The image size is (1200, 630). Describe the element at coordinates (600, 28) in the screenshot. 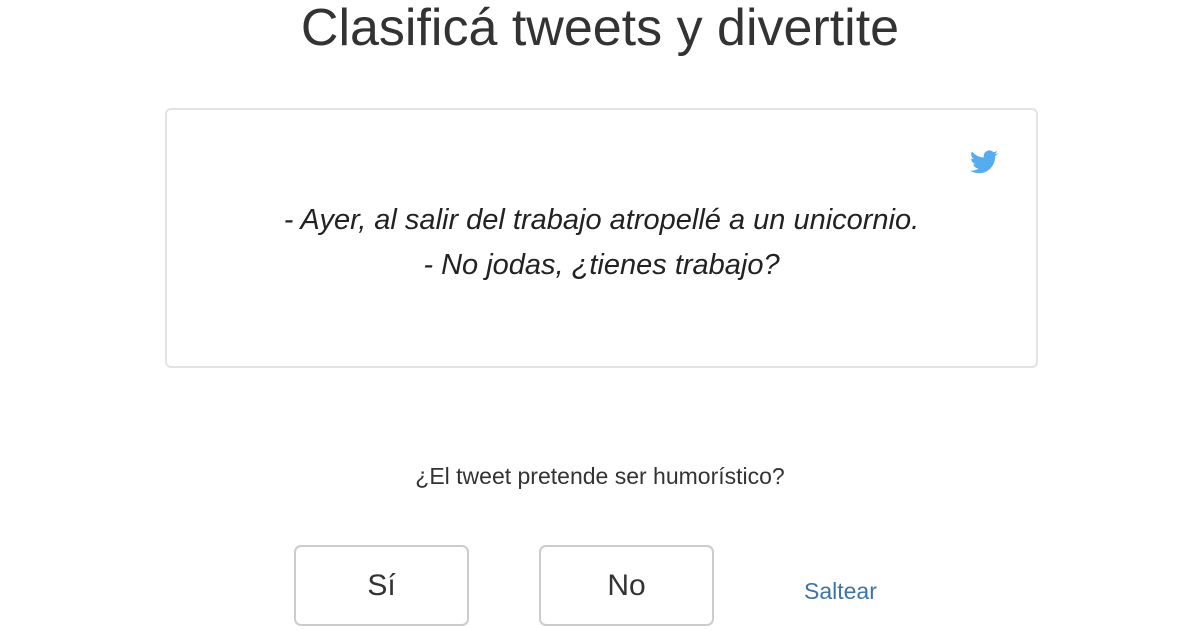

I see `page-title: Clasificá tweets y divertite` at that location.